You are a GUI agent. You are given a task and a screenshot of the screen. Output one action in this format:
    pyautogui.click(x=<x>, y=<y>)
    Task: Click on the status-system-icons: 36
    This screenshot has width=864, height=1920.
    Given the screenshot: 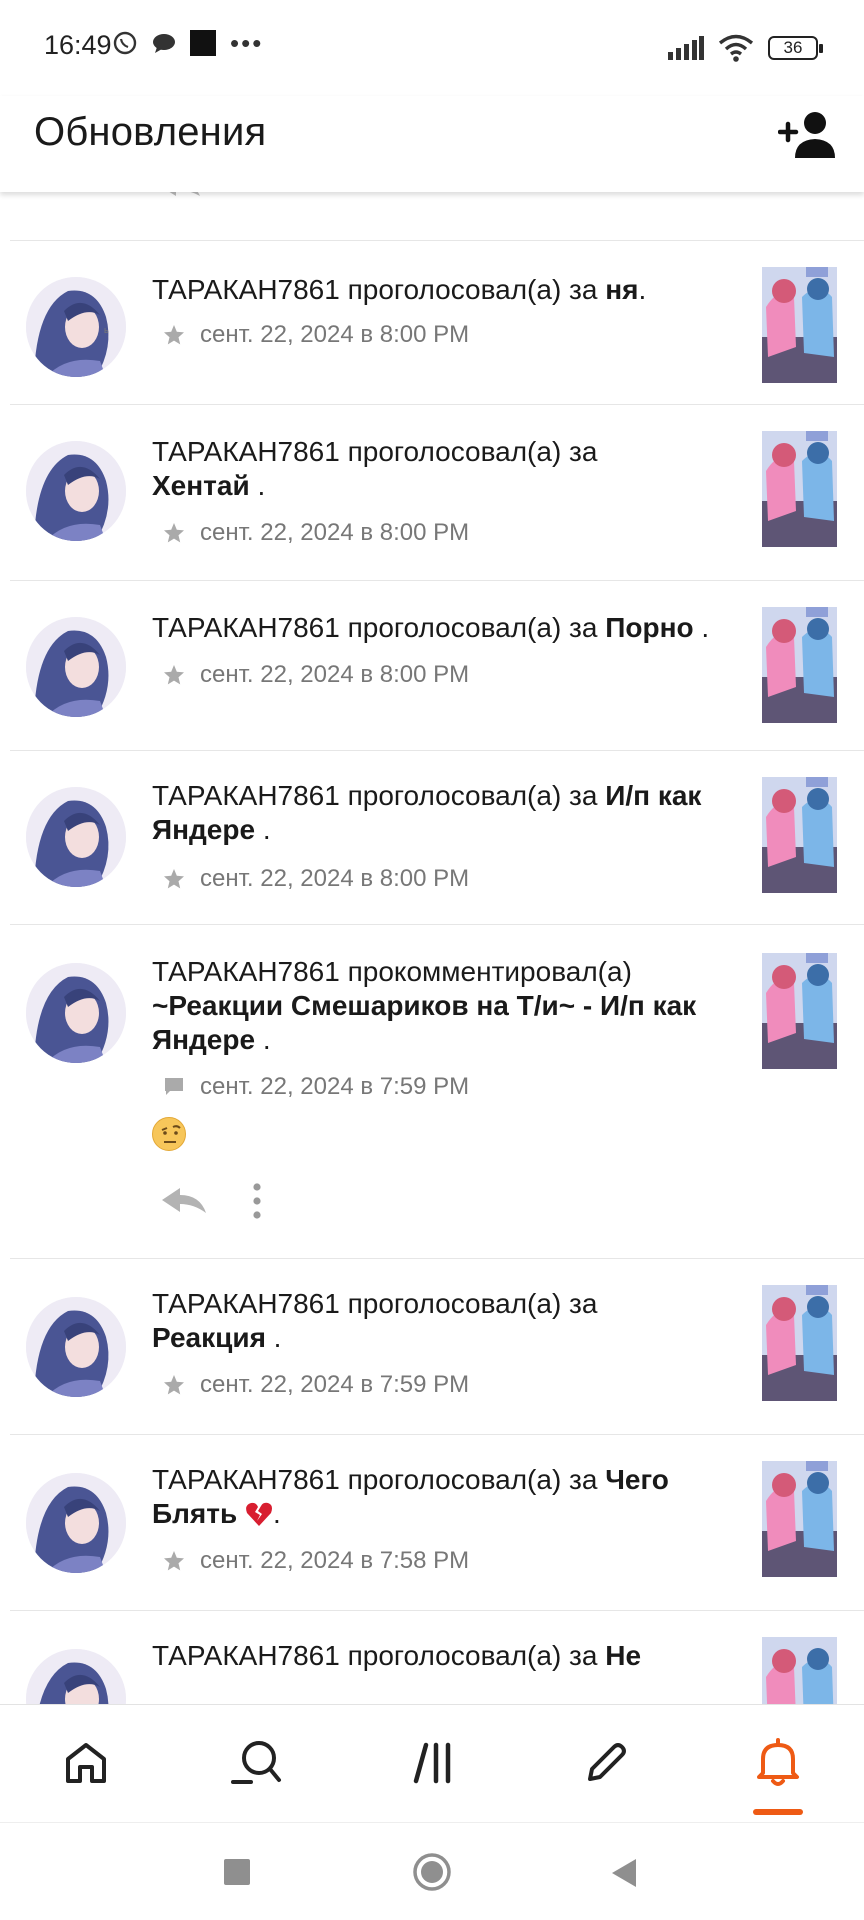 What is the action you would take?
    pyautogui.click(x=745, y=48)
    